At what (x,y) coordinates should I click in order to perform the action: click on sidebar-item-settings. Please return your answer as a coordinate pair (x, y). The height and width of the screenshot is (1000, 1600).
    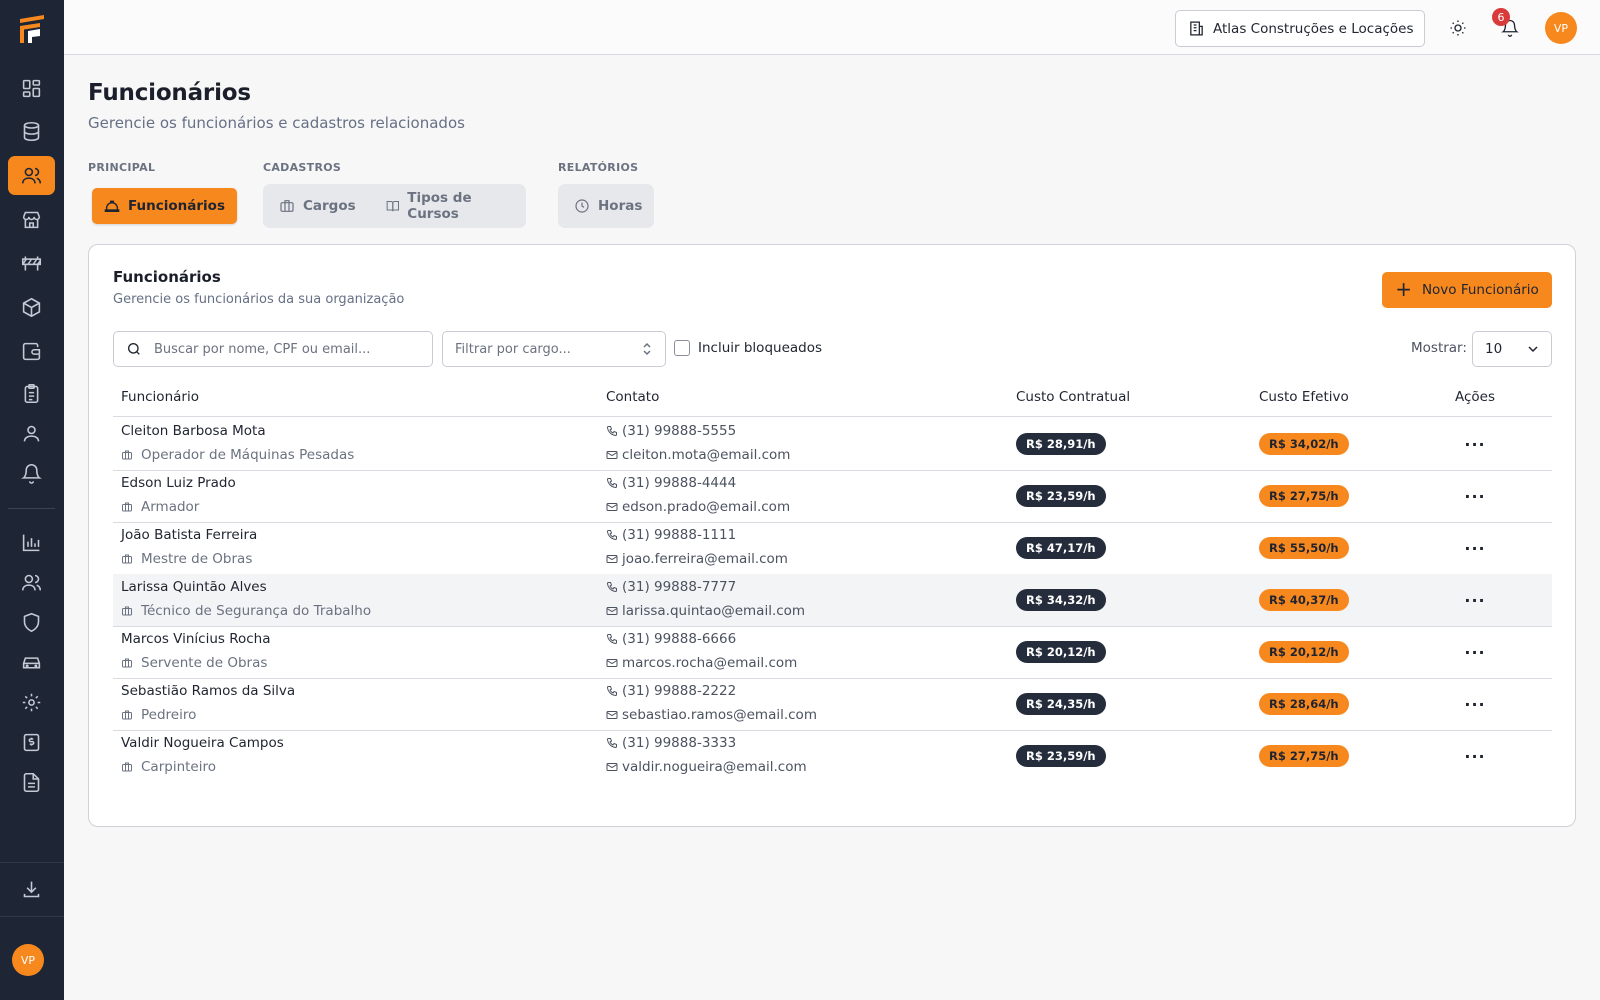
    Looking at the image, I should click on (31, 702).